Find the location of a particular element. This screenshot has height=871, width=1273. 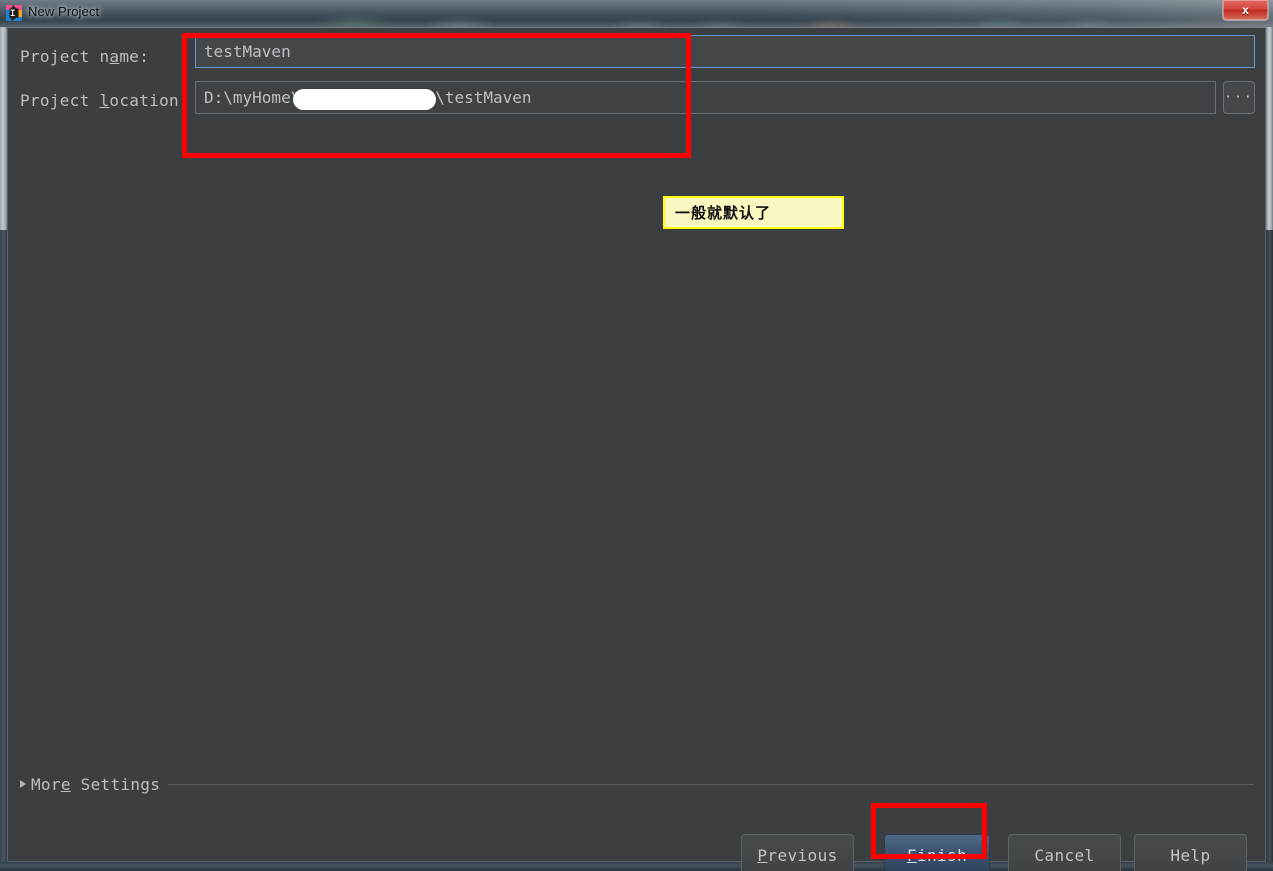

close-icon-glyph: x is located at coordinates (1245, 10).